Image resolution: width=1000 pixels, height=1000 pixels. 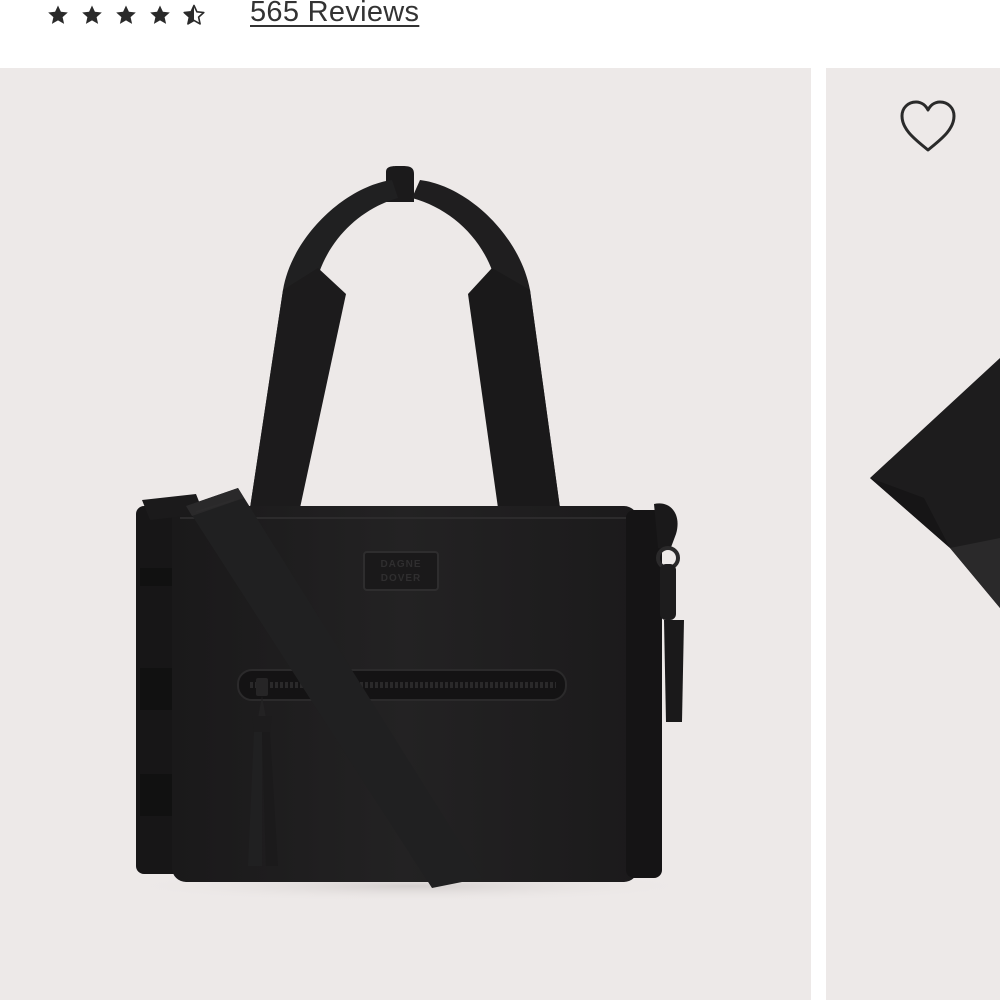 I want to click on svg-text: DOVER, so click(x=401, y=578).